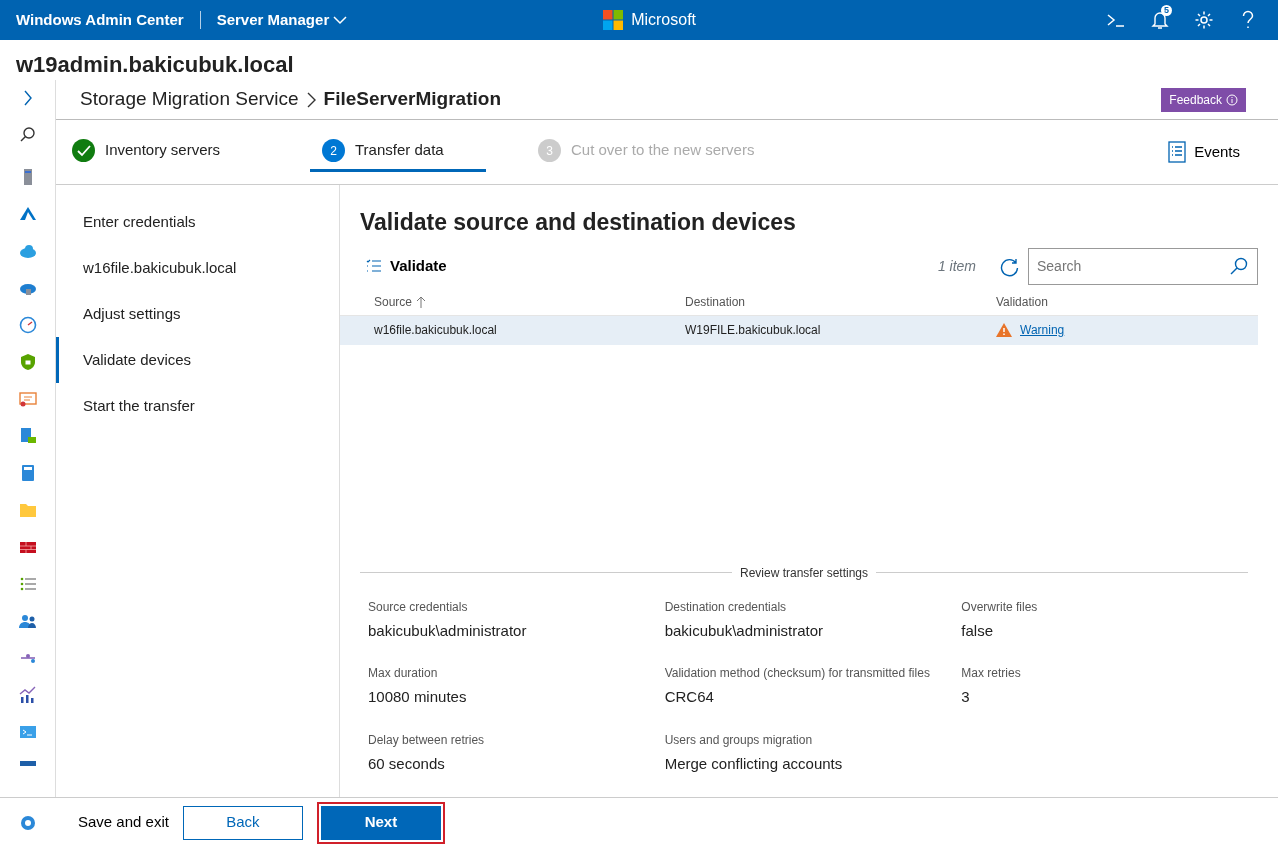 The width and height of the screenshot is (1278, 847). What do you see at coordinates (100, 19) in the screenshot?
I see `app-title: Windows Admin Center` at bounding box center [100, 19].